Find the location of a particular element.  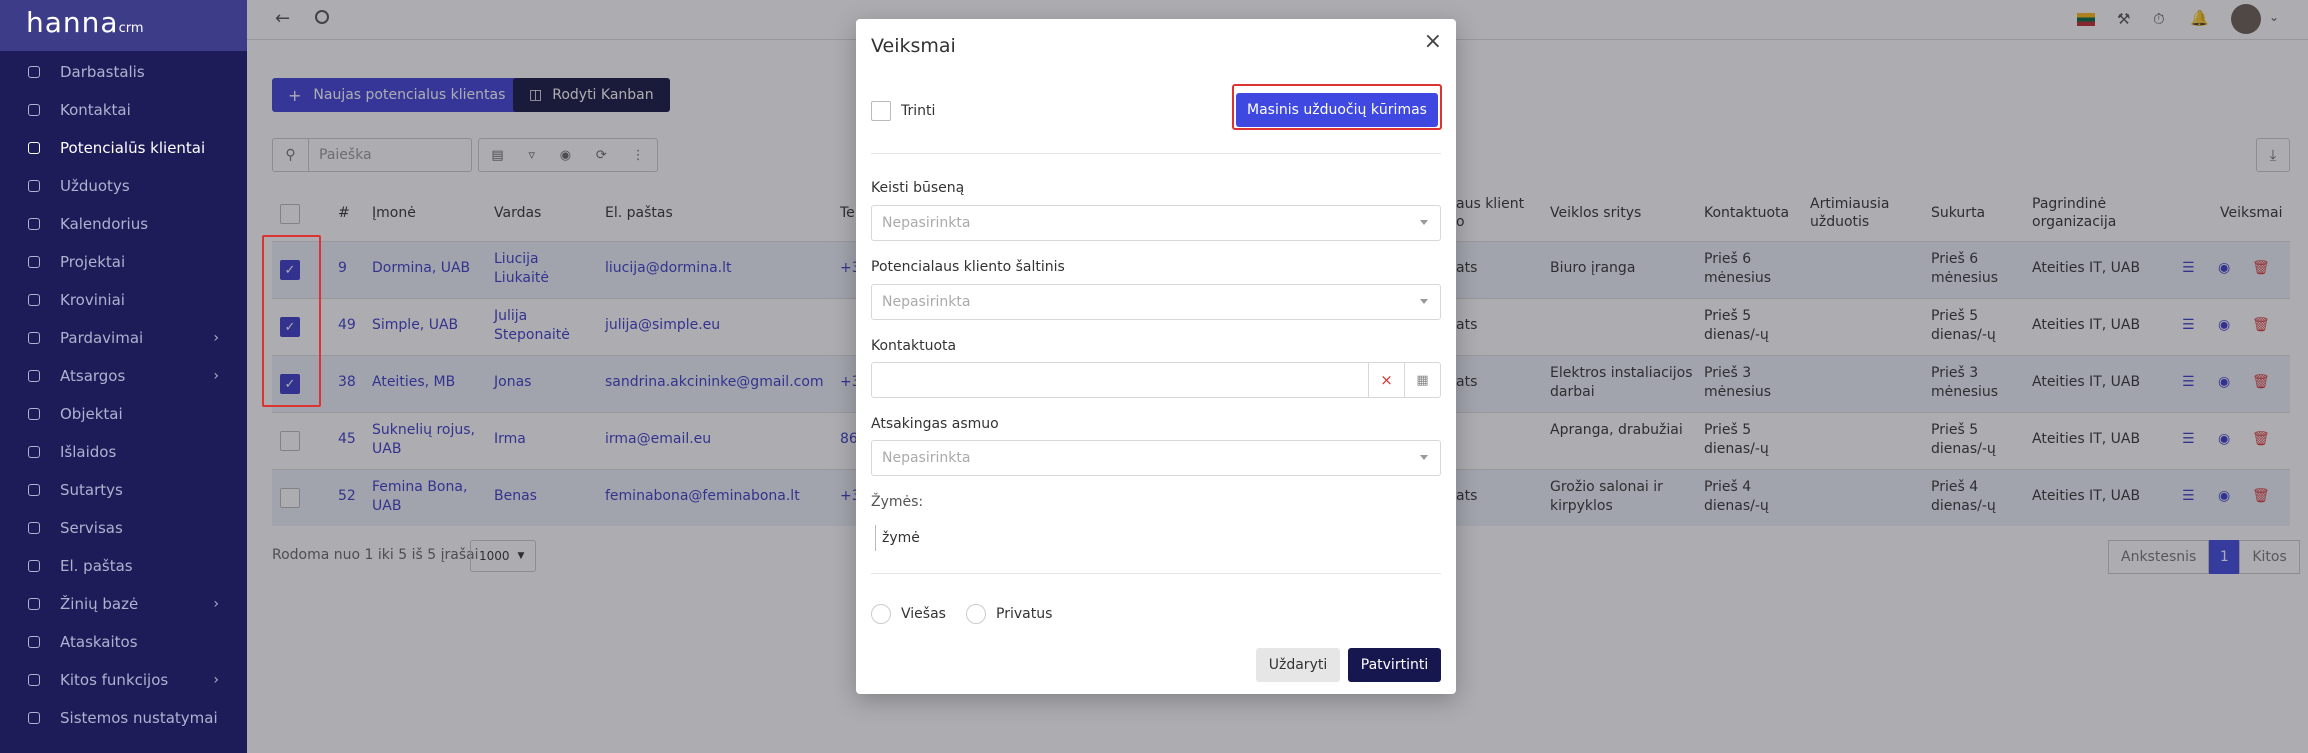

sidebar-item-label: El. paštas is located at coordinates (96, 566).